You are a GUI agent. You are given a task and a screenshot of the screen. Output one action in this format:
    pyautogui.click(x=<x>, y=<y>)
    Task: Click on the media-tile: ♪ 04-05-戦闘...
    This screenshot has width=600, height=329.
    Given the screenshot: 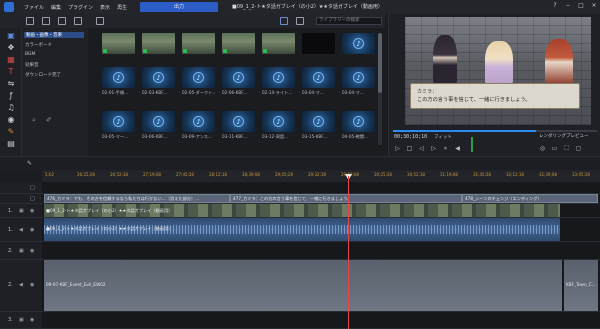 What is the action you would take?
    pyautogui.click(x=358, y=125)
    